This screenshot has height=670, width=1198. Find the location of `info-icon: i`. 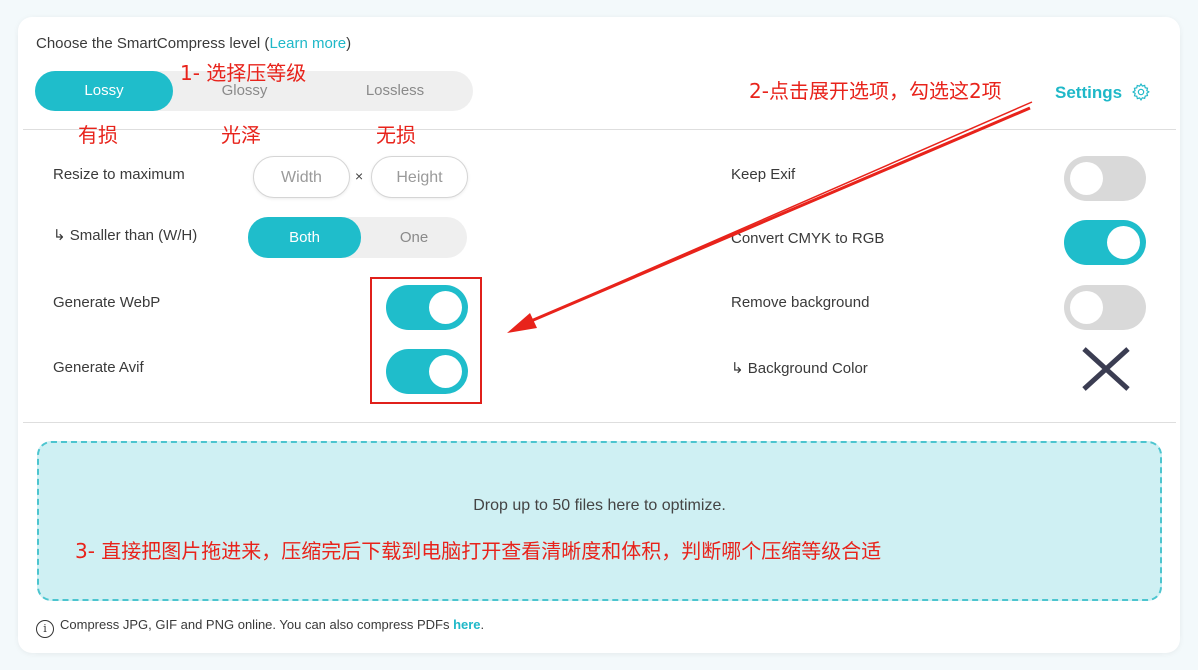

info-icon: i is located at coordinates (45, 629).